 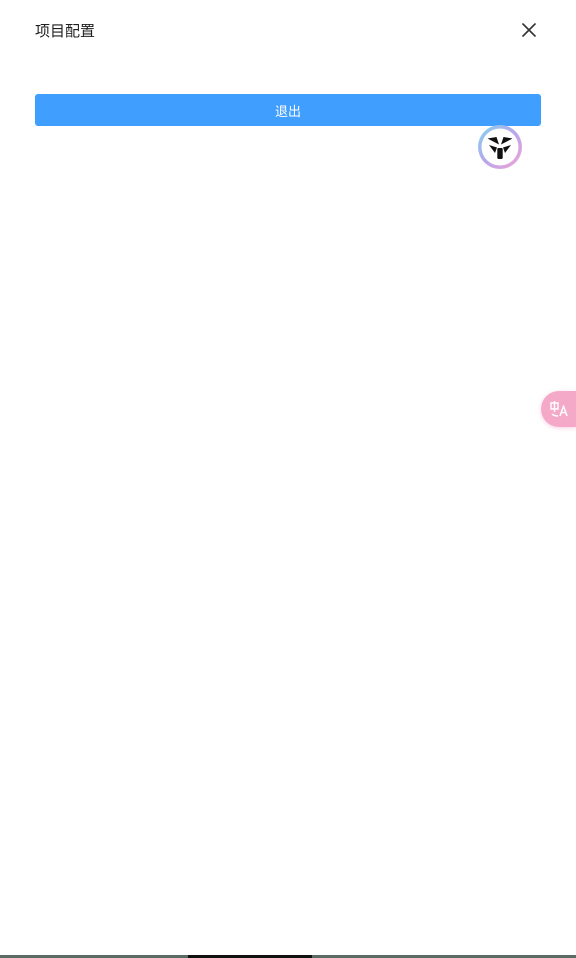 What do you see at coordinates (288, 31) in the screenshot?
I see `dialog-header: 项目配置` at bounding box center [288, 31].